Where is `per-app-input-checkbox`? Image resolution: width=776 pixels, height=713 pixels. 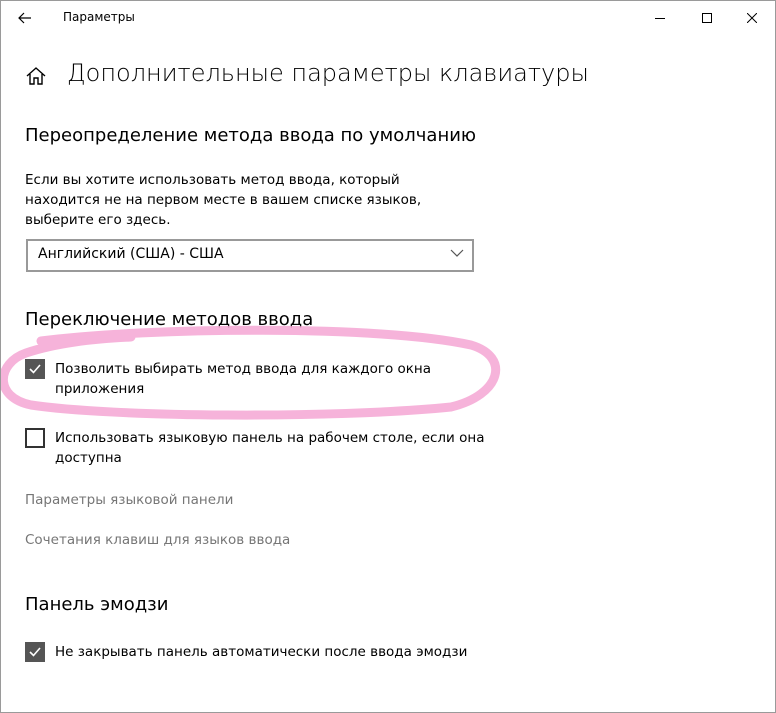 per-app-input-checkbox is located at coordinates (35, 369).